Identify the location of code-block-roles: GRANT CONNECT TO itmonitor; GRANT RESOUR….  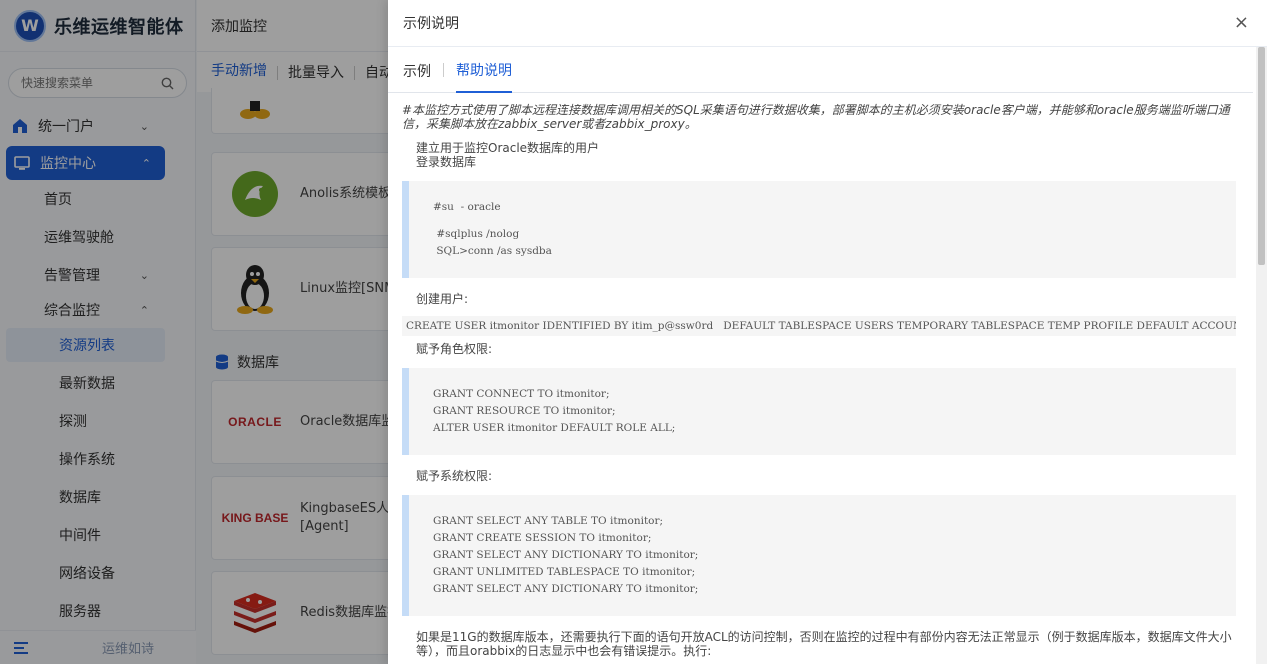
(819, 411).